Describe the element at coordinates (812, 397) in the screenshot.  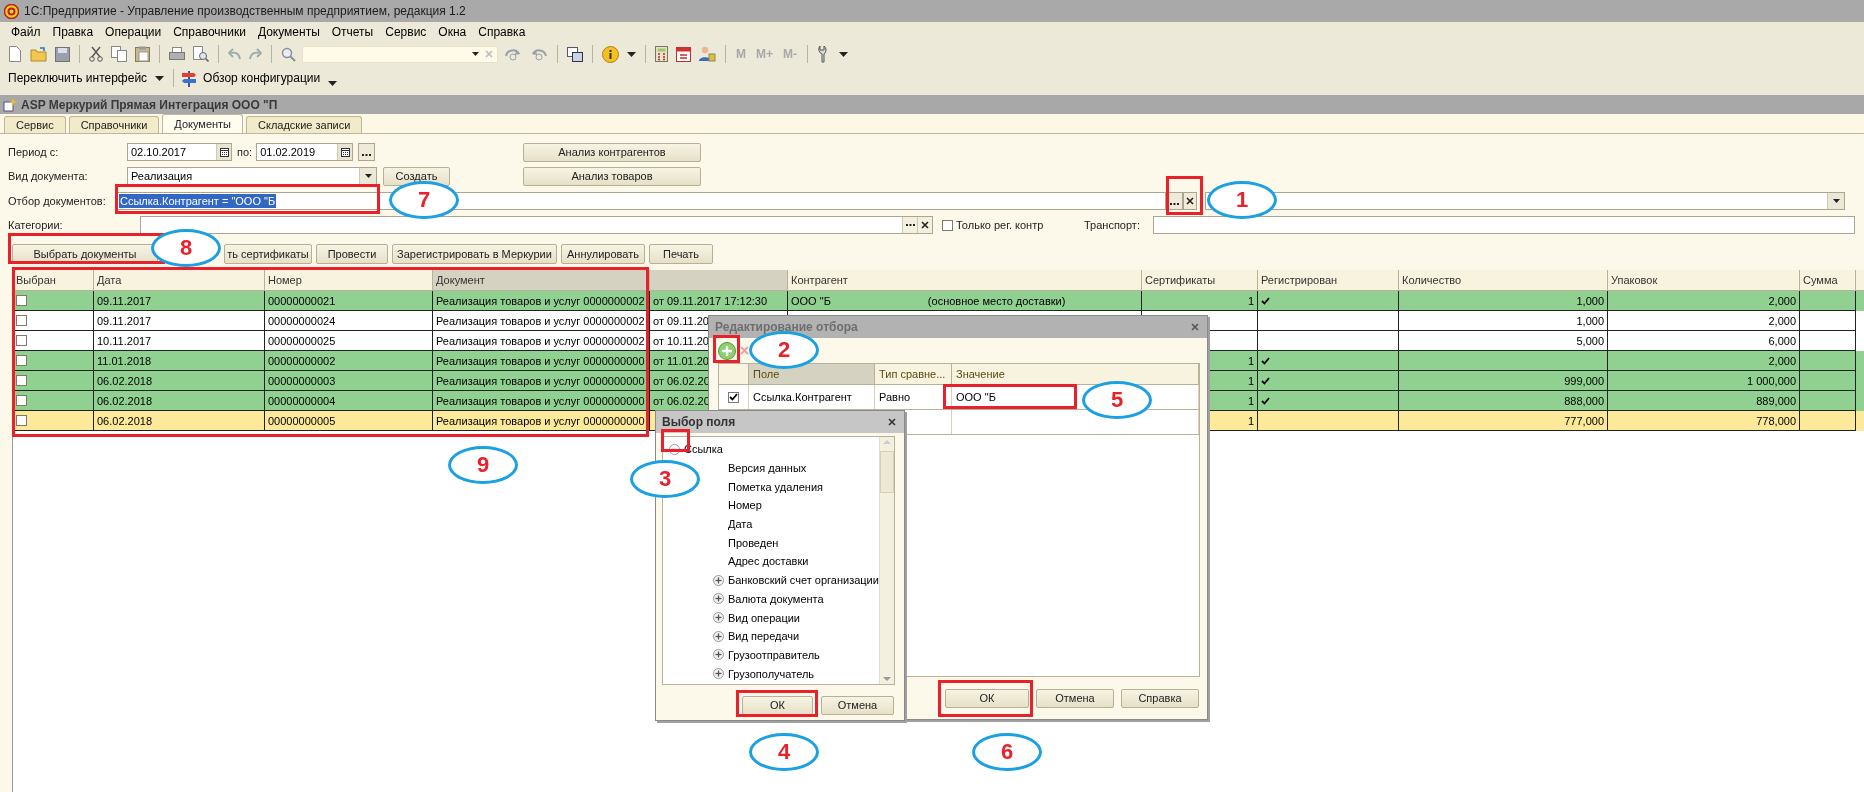
I see `table-cell: Ссылка.Контрагент` at that location.